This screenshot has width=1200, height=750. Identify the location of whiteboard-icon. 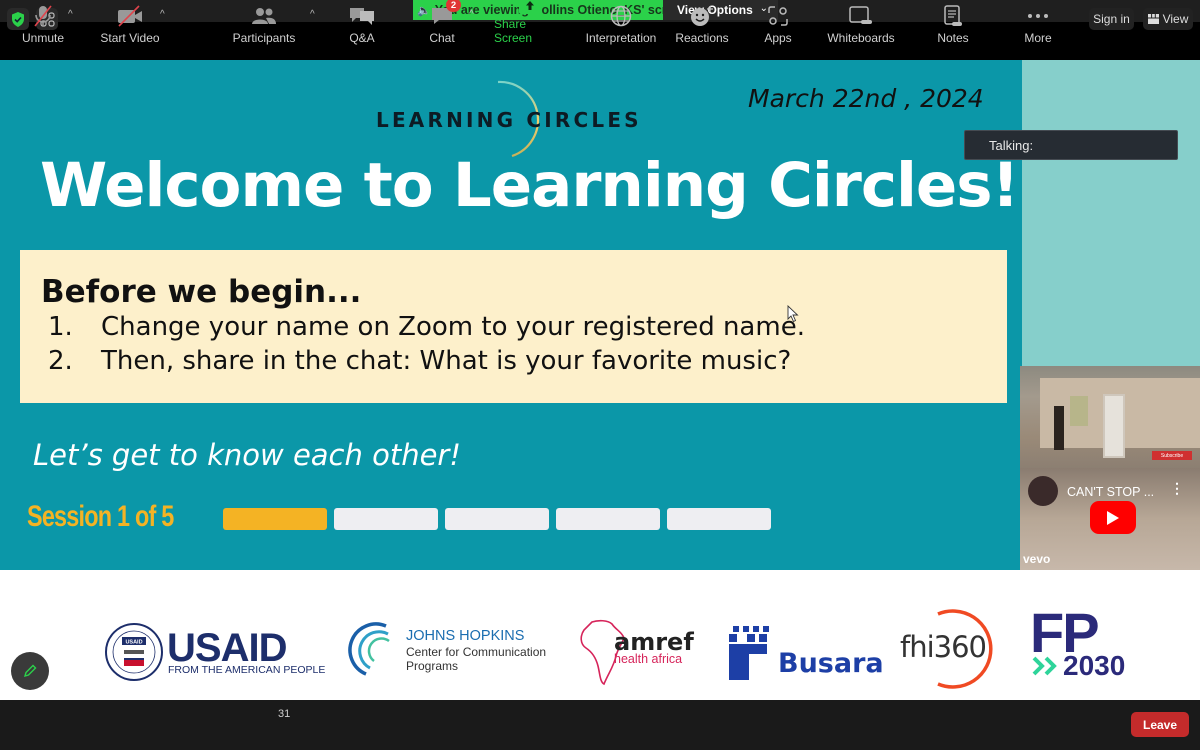
(861, 16).